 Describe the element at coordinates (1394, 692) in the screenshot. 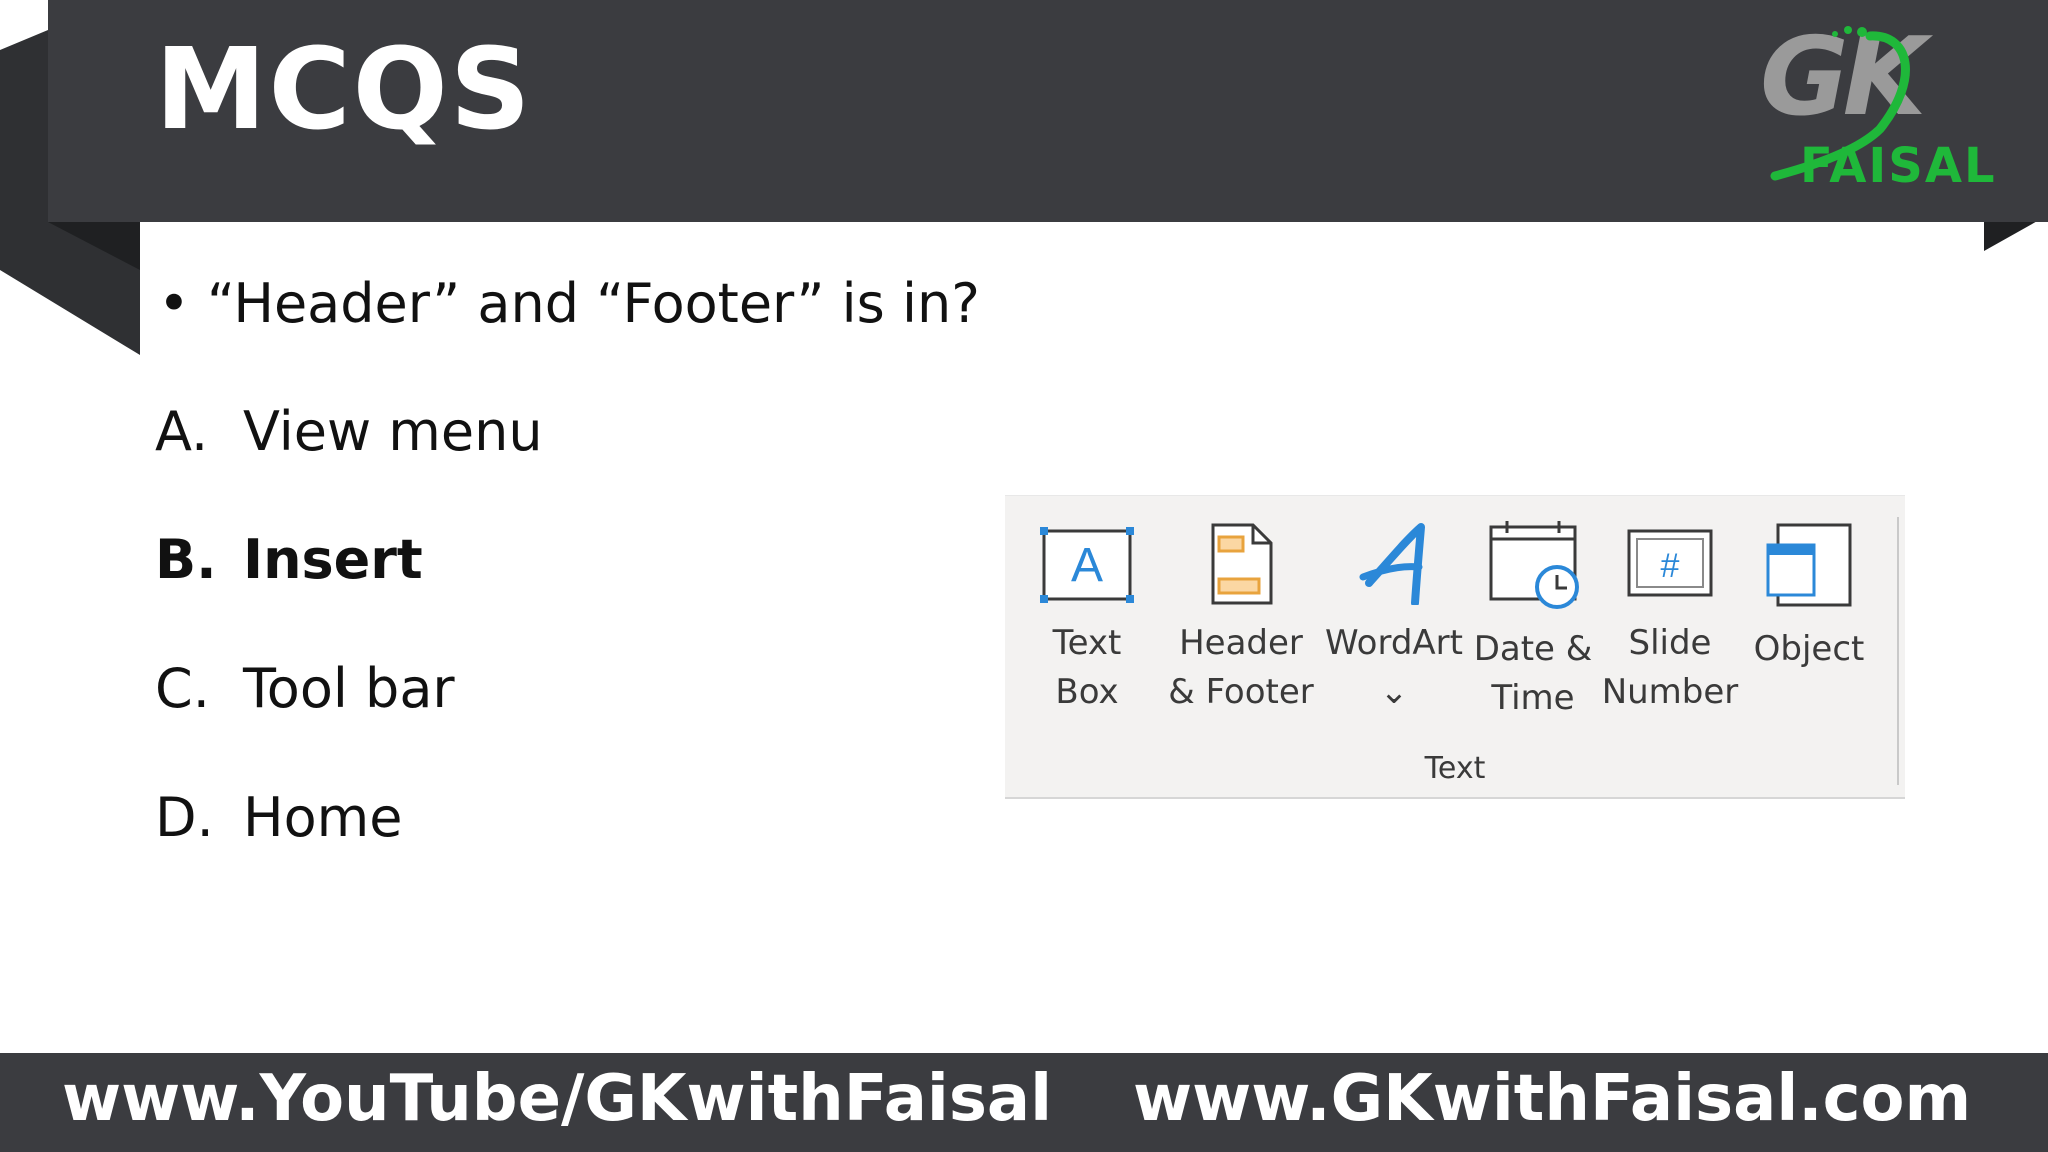

I see `chevron-down-icon: ⌄` at that location.